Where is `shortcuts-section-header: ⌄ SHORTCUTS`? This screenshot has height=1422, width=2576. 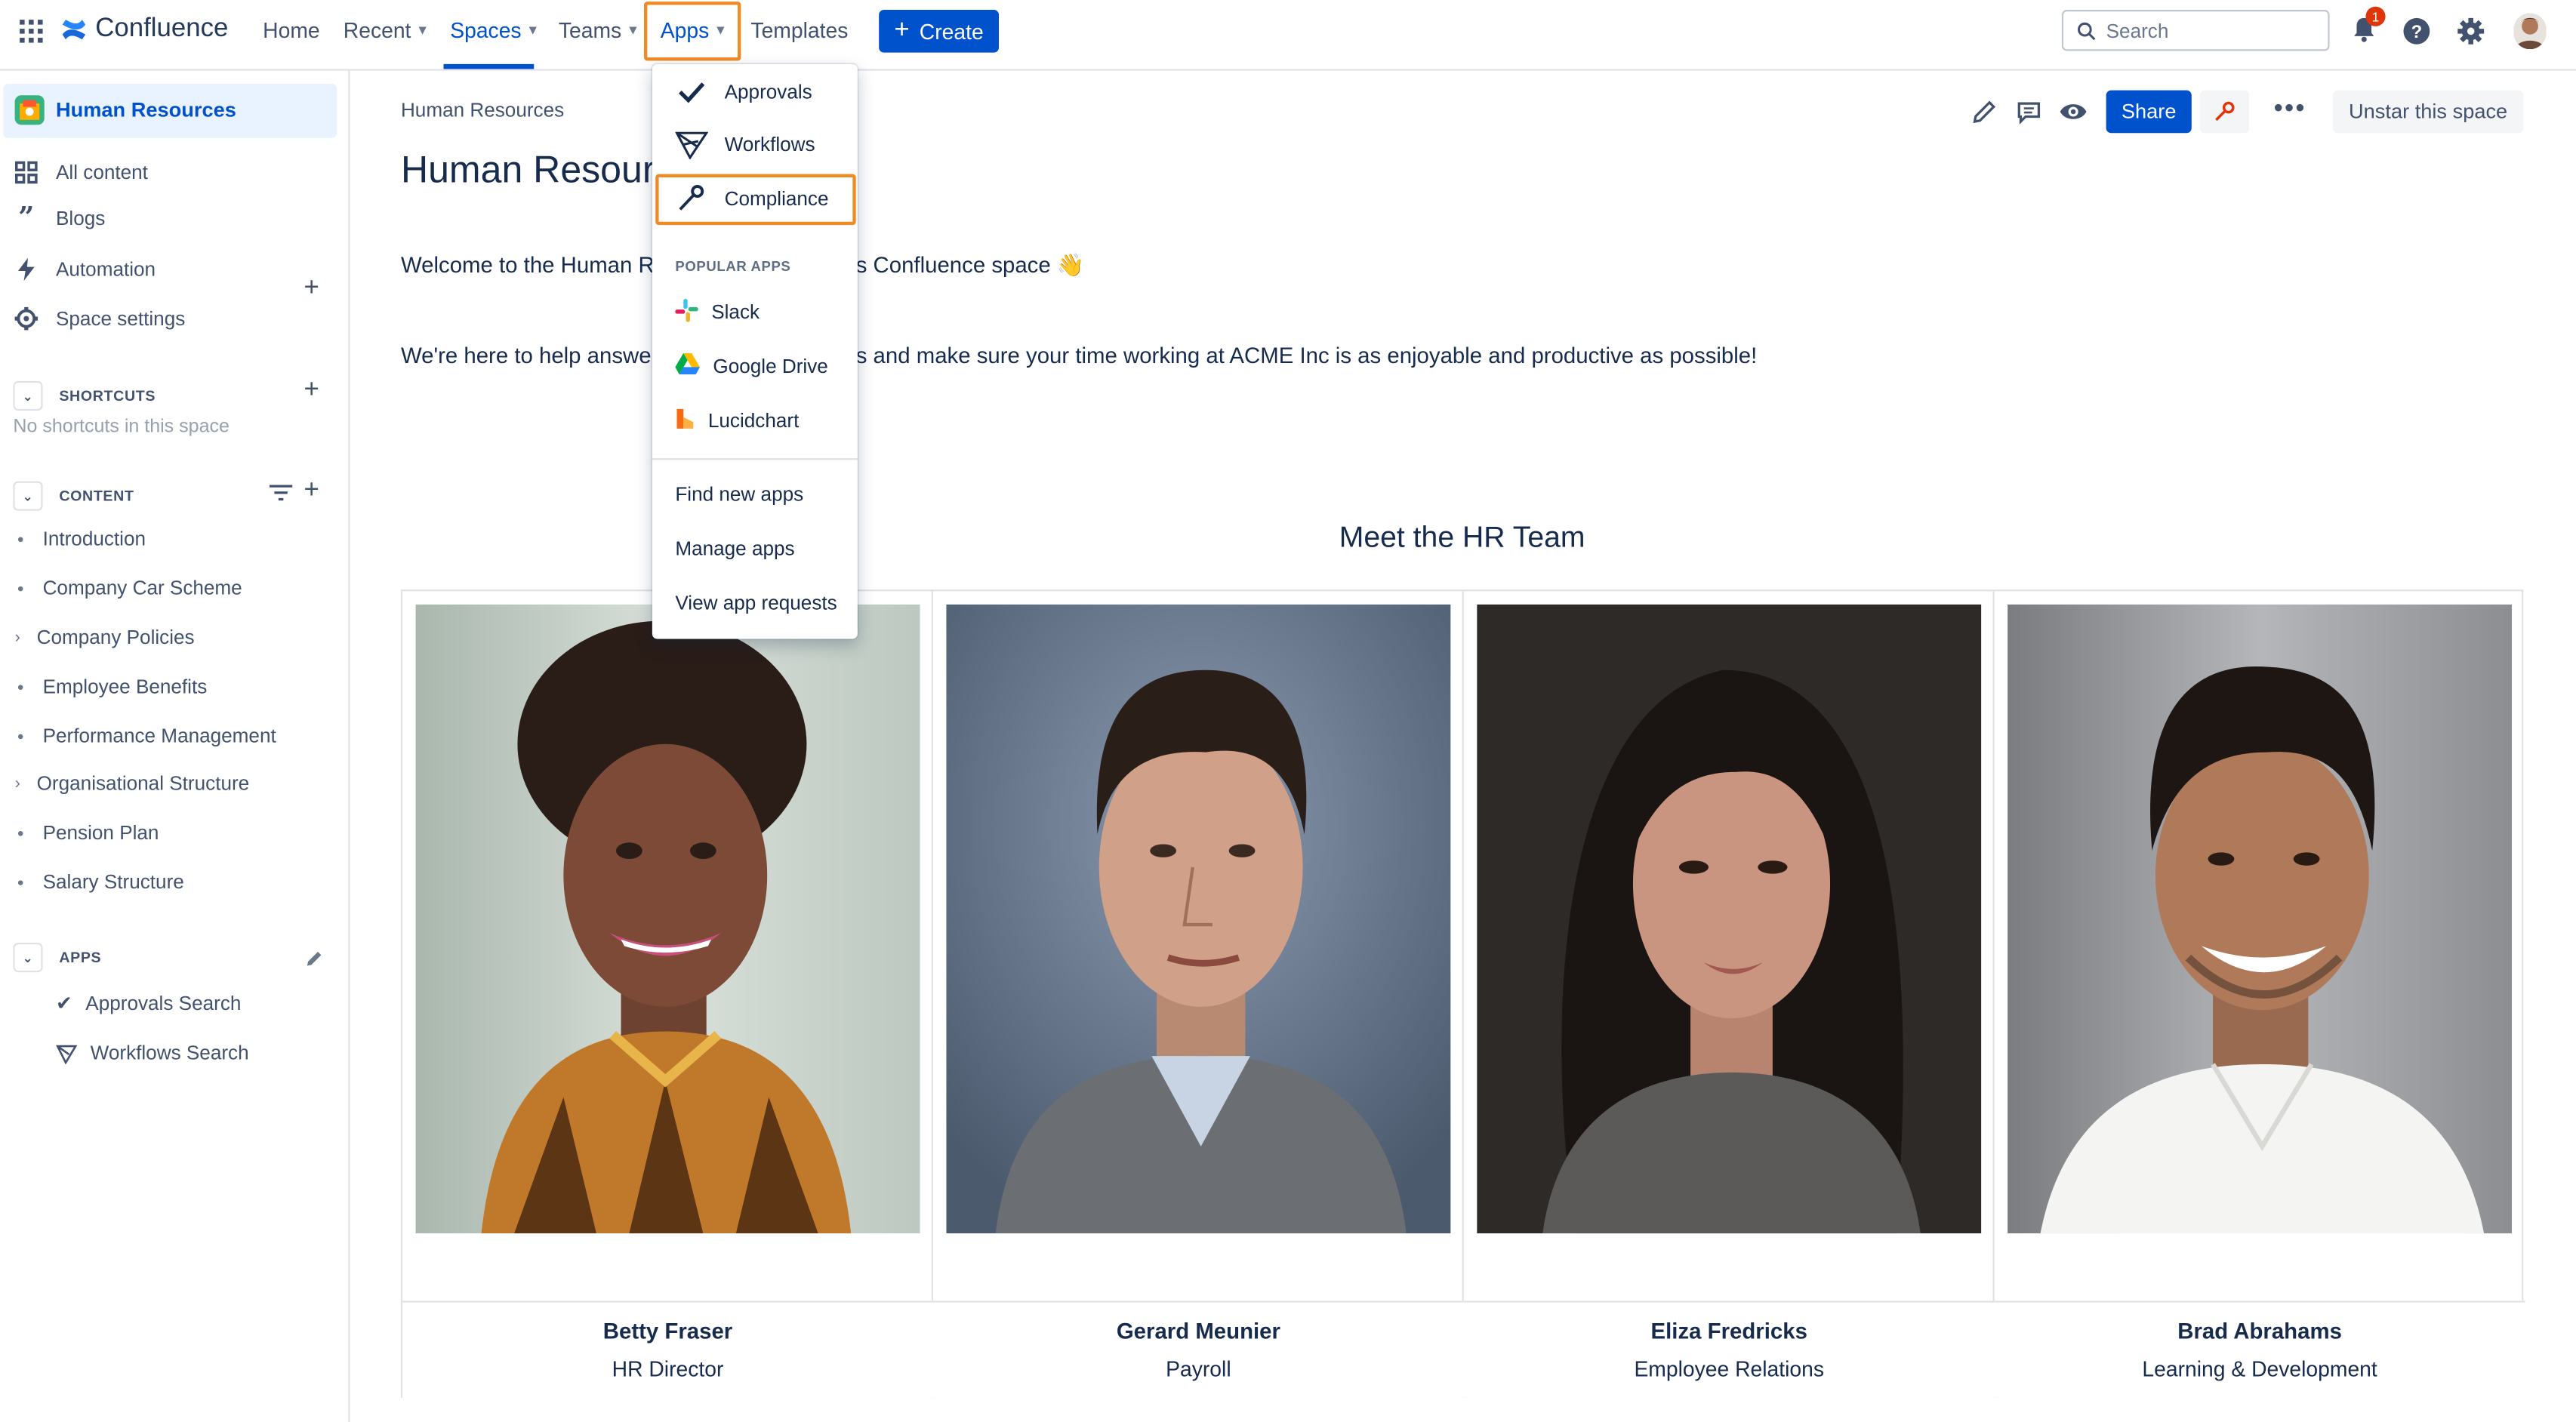 shortcuts-section-header: ⌄ SHORTCUTS is located at coordinates (84, 396).